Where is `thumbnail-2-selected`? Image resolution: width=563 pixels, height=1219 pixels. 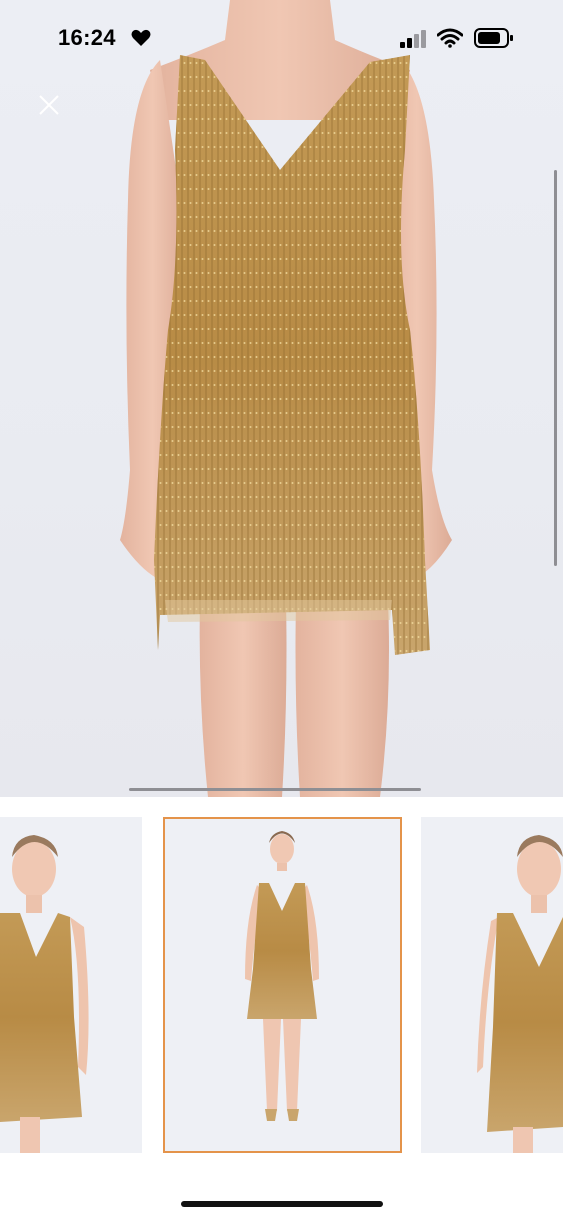 thumbnail-2-selected is located at coordinates (282, 985).